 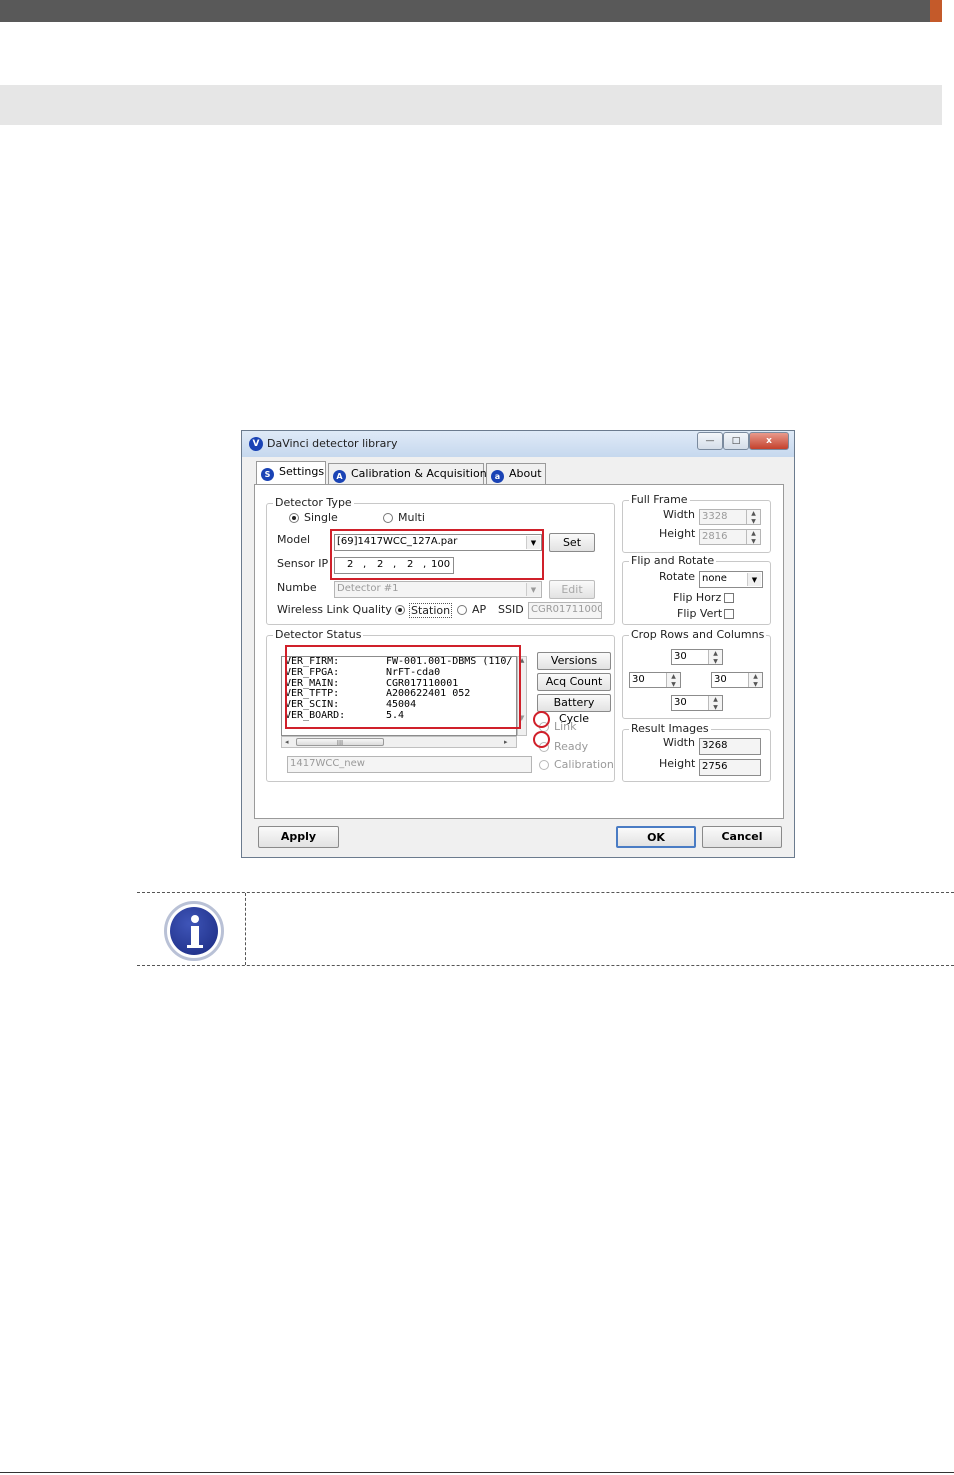 What do you see at coordinates (673, 560) in the screenshot?
I see `group-title: Flip and Rotate` at bounding box center [673, 560].